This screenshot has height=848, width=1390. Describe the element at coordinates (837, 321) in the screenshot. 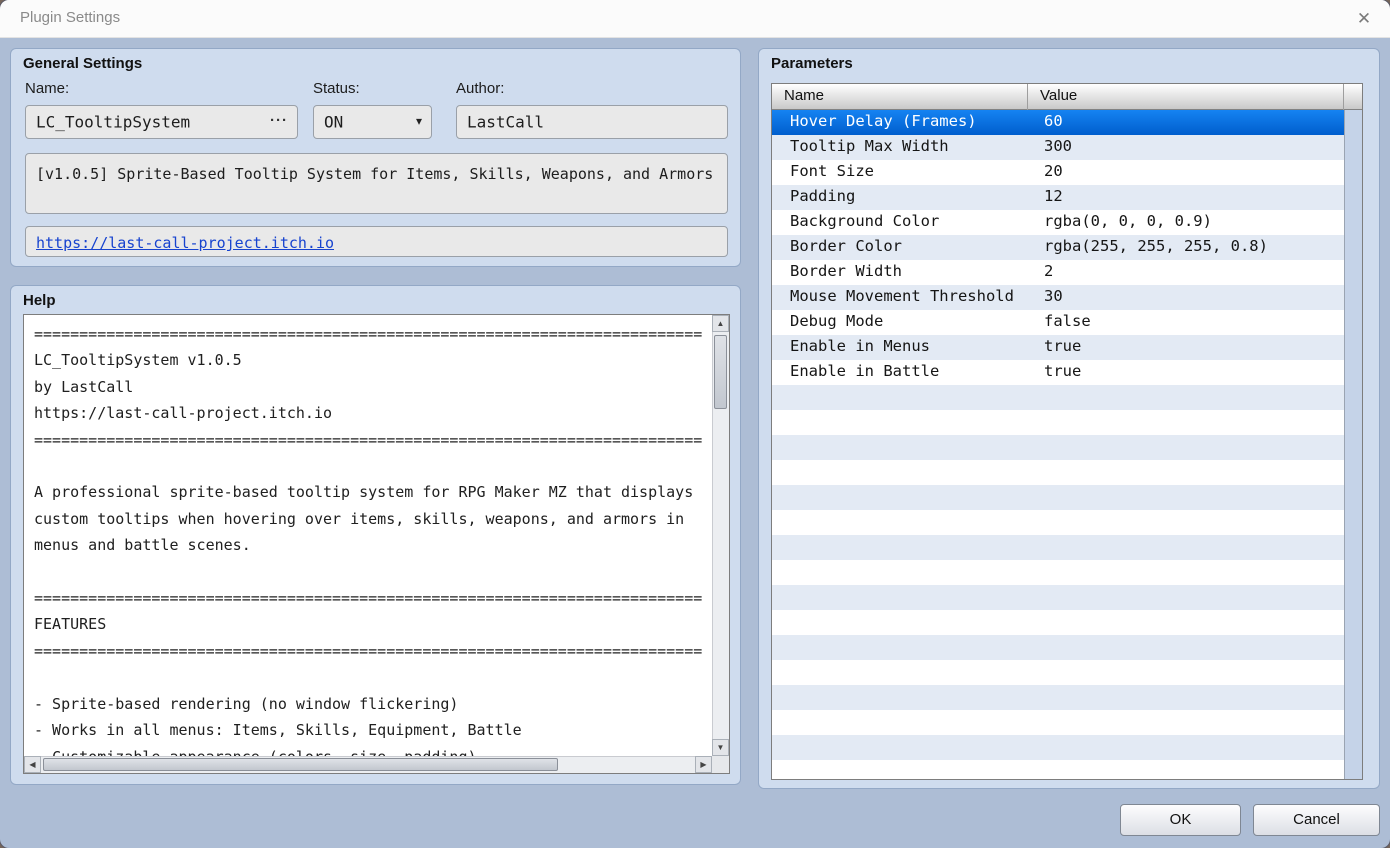

I see `param-name: Debug Mode` at that location.